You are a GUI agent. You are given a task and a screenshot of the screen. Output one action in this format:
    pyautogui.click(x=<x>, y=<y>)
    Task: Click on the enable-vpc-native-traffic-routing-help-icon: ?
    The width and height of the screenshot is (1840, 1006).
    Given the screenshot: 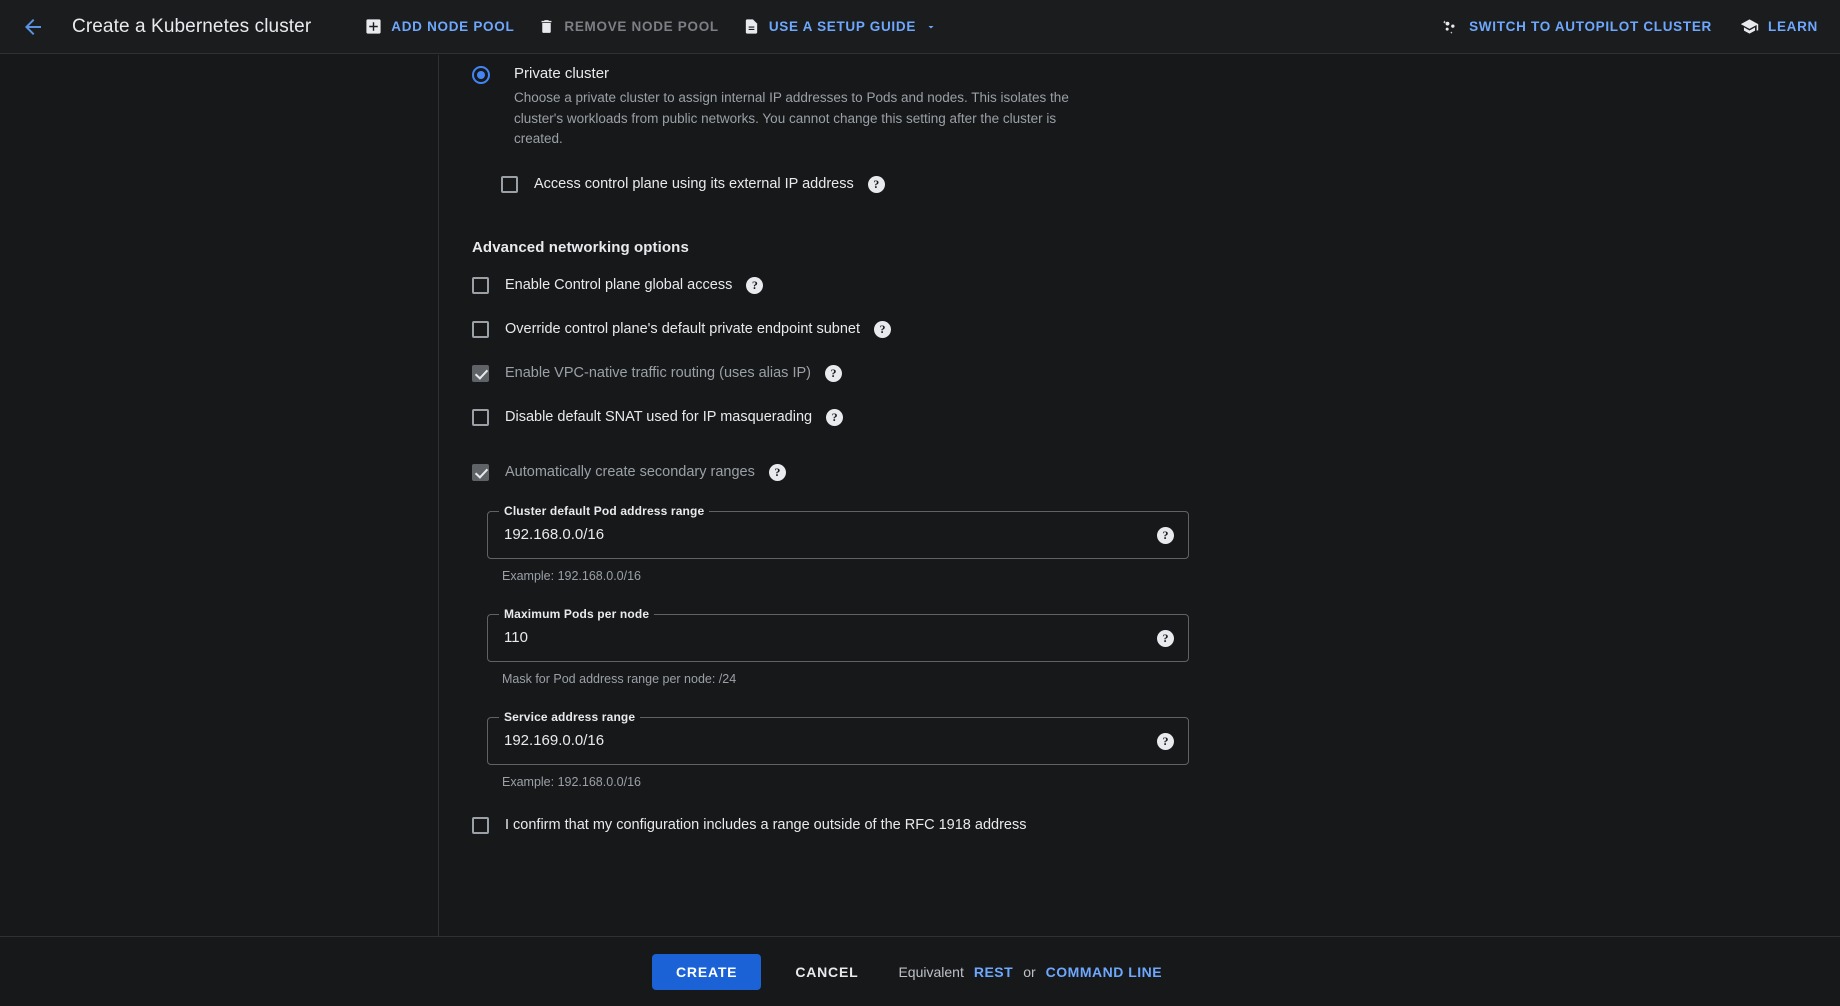 What is the action you would take?
    pyautogui.click(x=833, y=373)
    